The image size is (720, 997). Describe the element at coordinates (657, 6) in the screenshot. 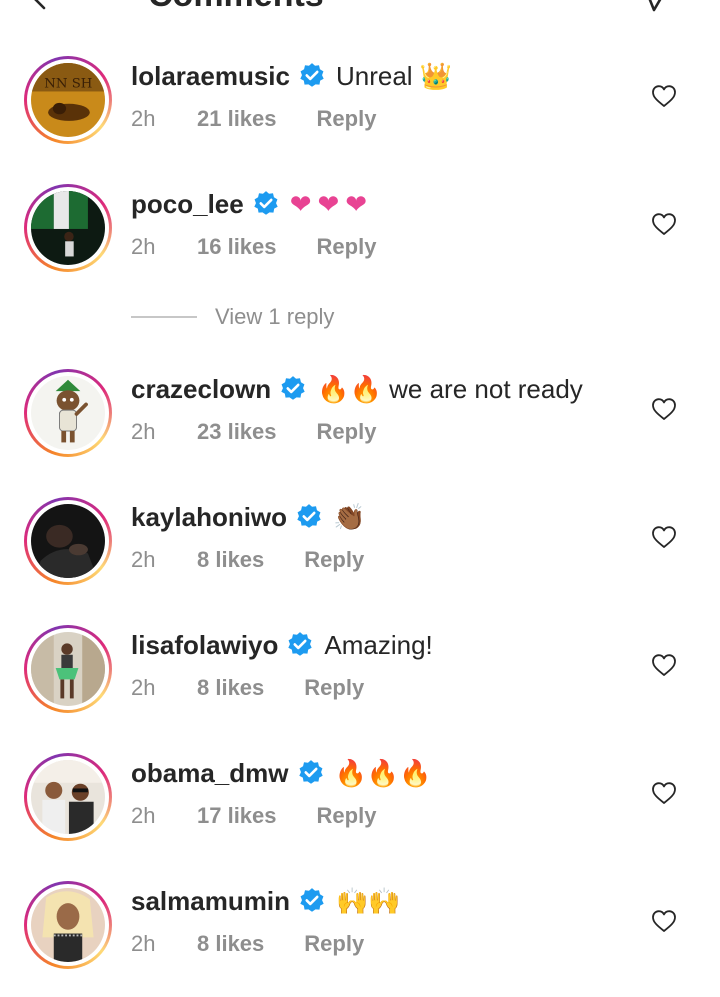

I see `chevron-icon` at that location.